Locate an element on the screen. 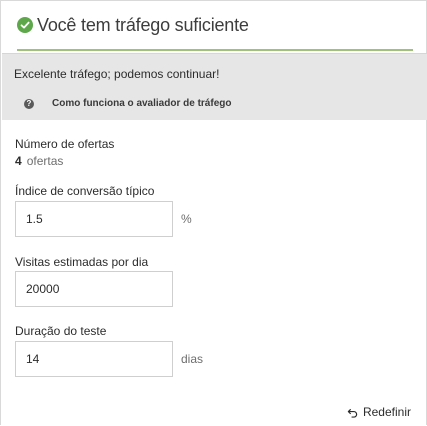  question-mark-icon: ? is located at coordinates (29, 103).